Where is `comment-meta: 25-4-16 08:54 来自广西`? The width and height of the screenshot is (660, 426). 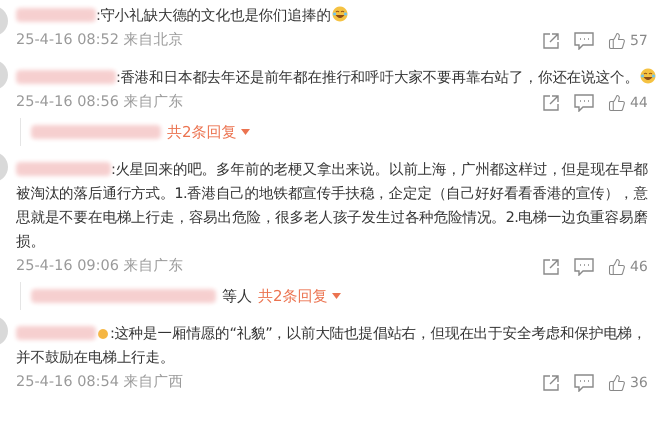
comment-meta: 25-4-16 08:54 来自广西 is located at coordinates (100, 382).